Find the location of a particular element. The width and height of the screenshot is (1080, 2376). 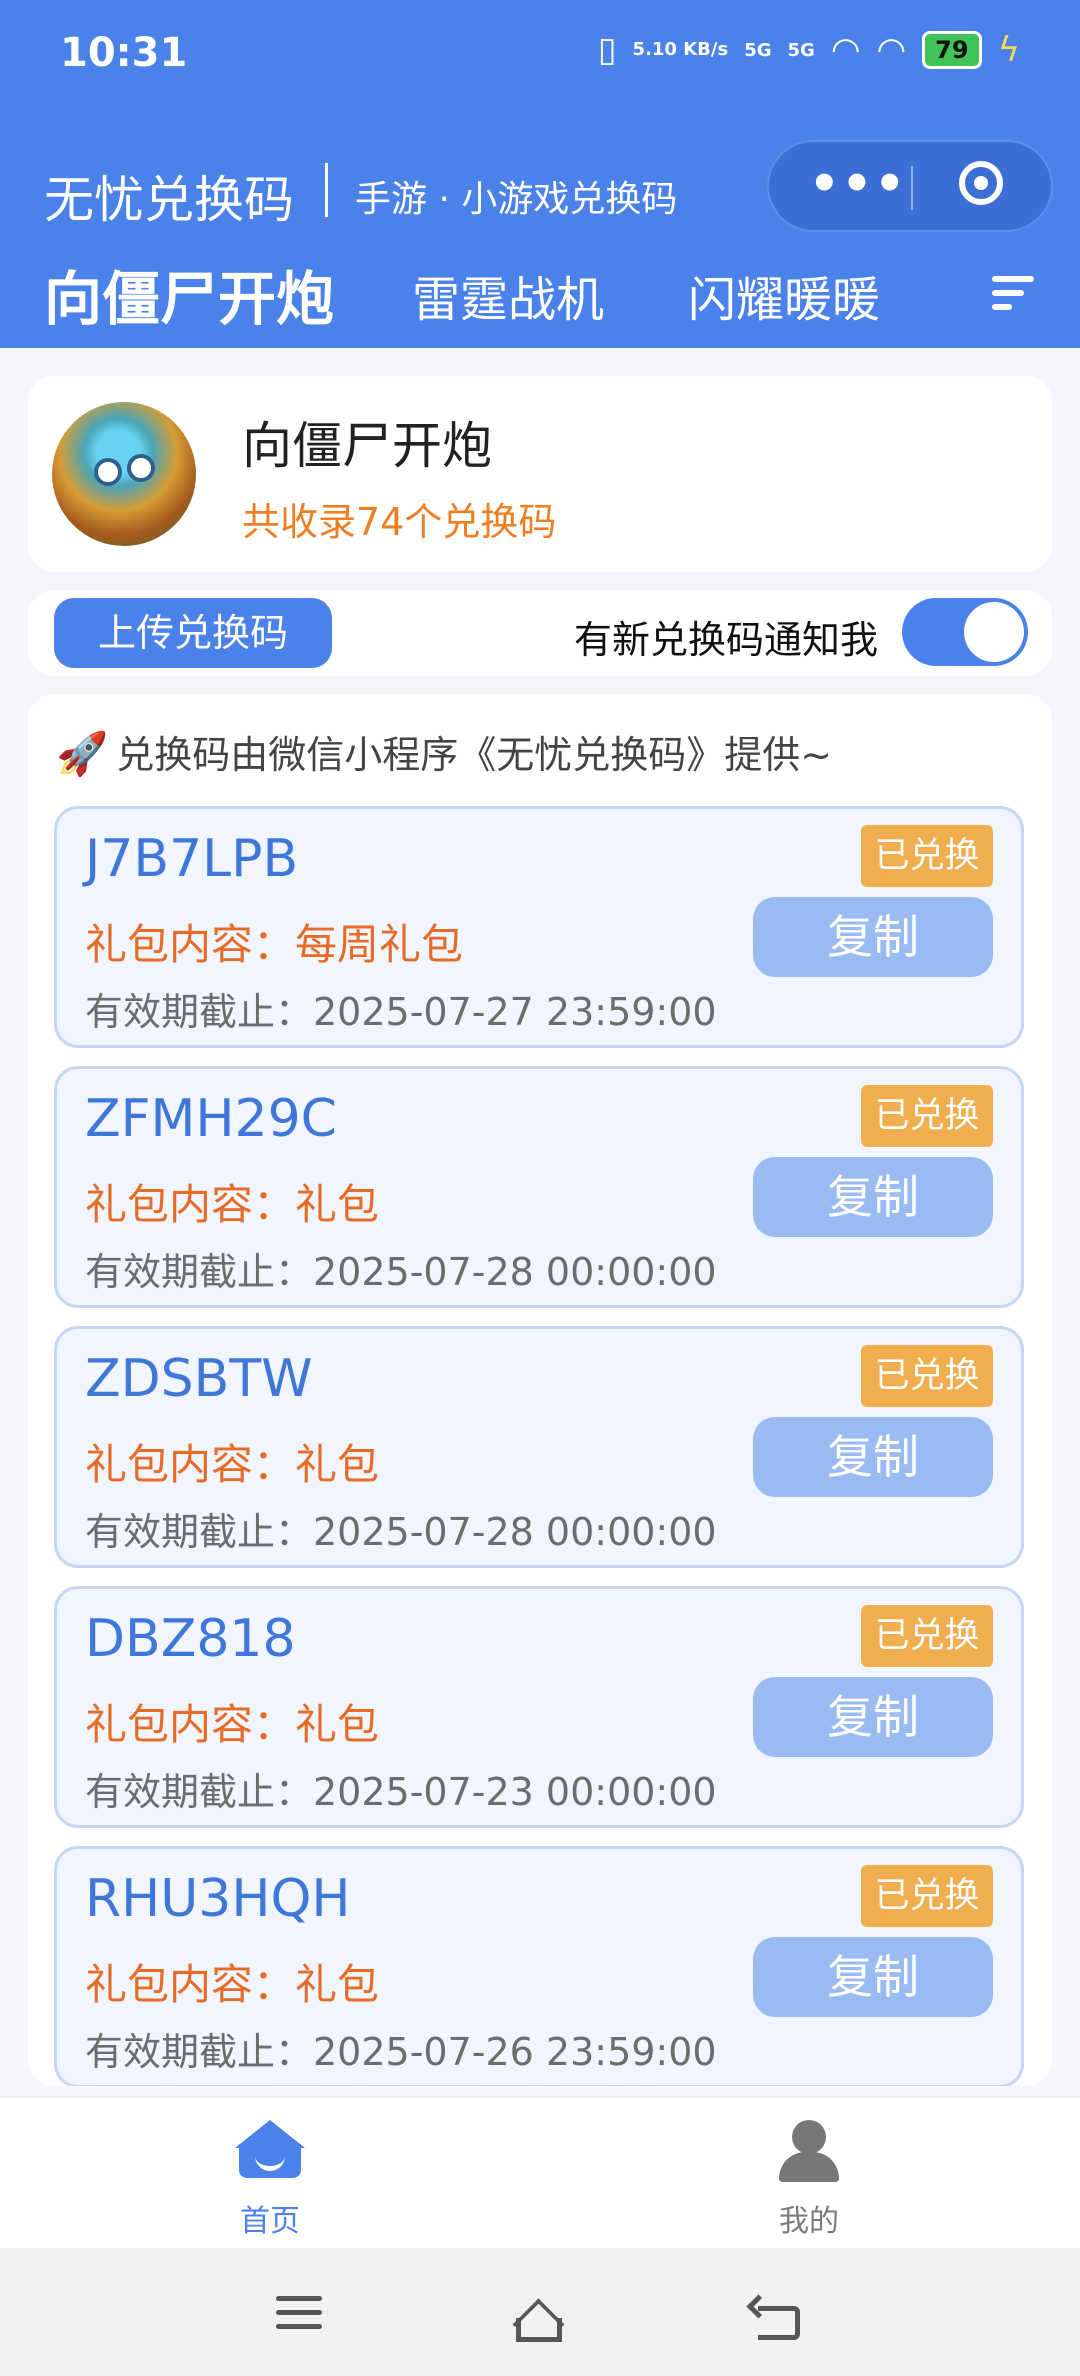

target-icon is located at coordinates (981, 183).